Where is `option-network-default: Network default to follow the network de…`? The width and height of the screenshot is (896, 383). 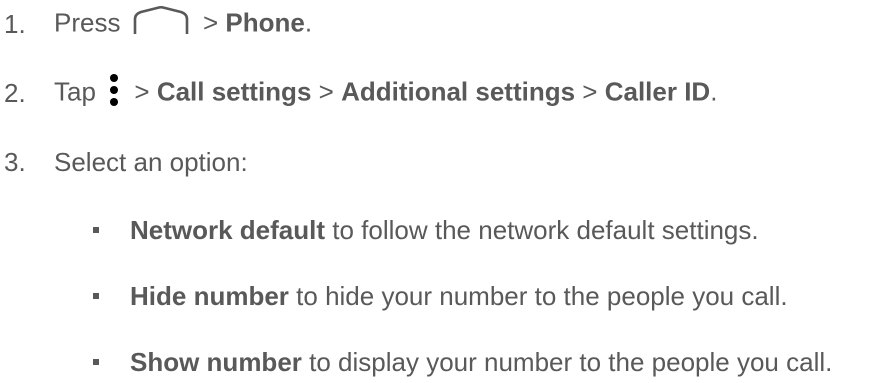
option-network-default: Network default to follow the network de… is located at coordinates (425, 230).